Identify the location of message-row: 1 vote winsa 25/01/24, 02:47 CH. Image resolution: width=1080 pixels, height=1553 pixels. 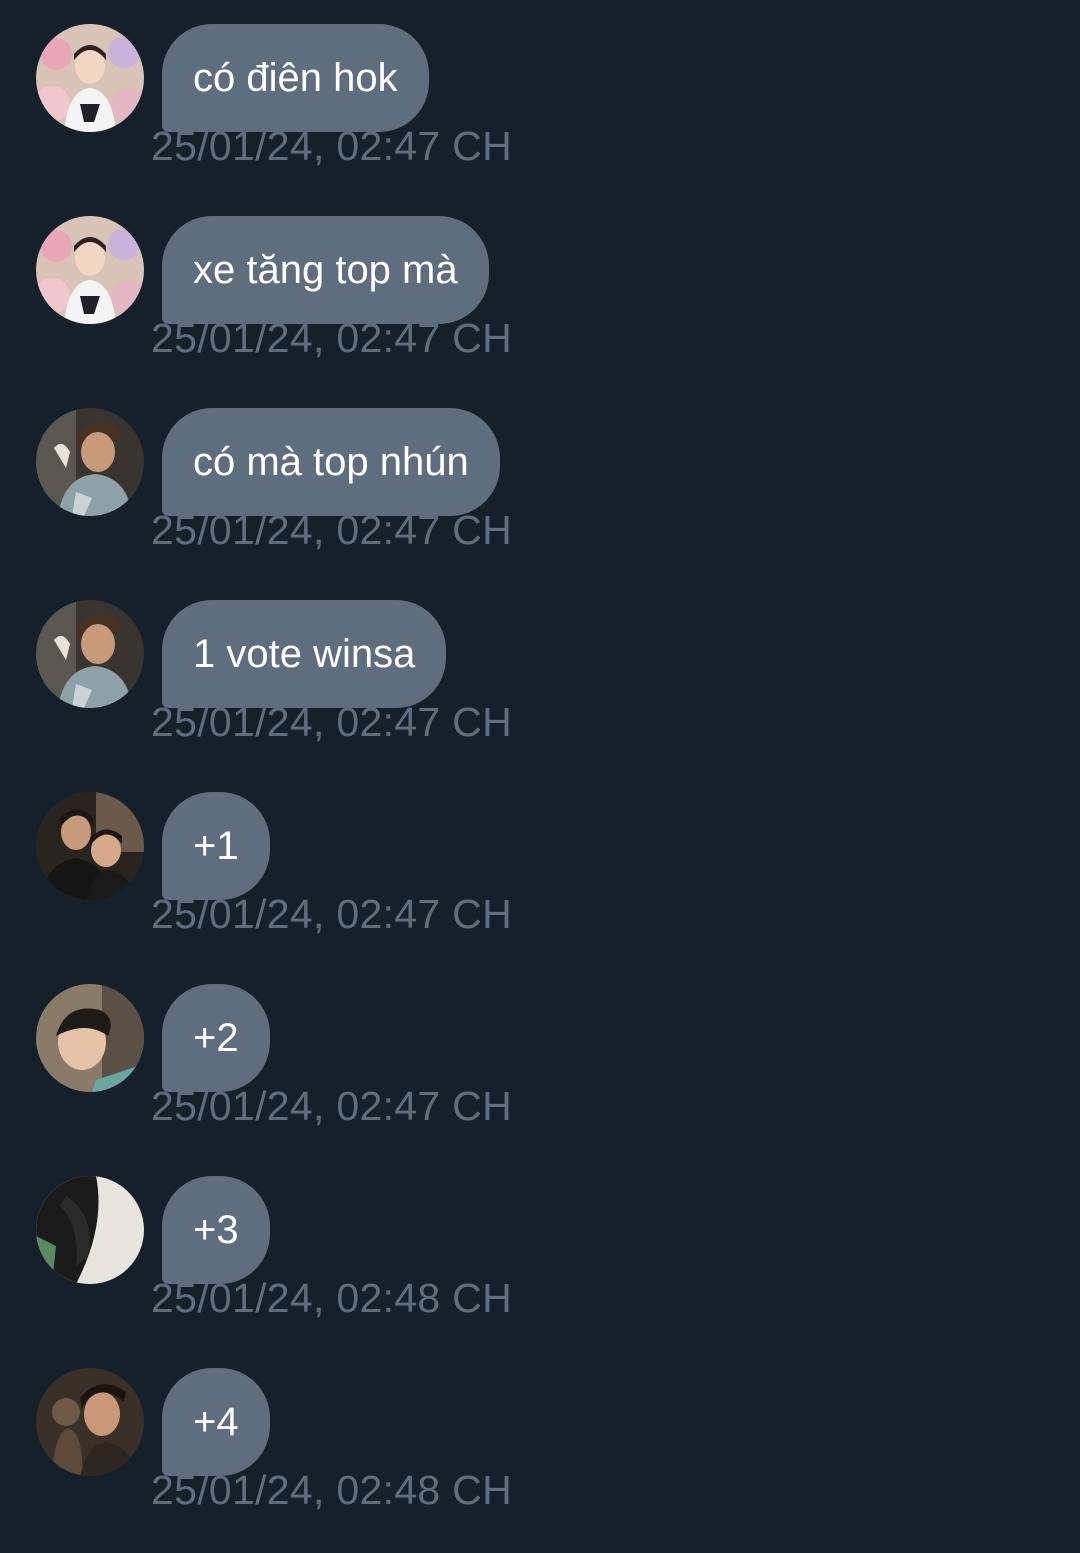
(540, 672).